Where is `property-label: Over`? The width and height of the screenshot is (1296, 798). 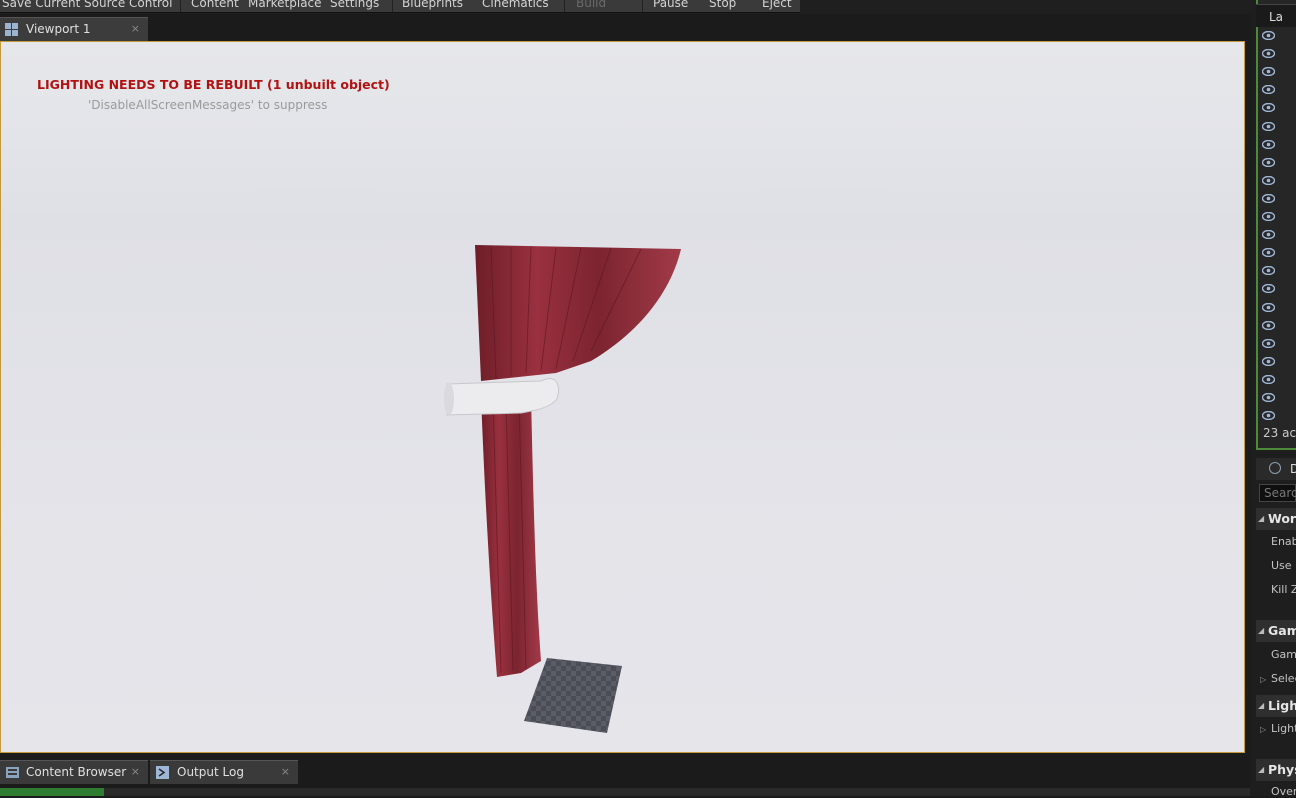 property-label: Over is located at coordinates (1283, 791).